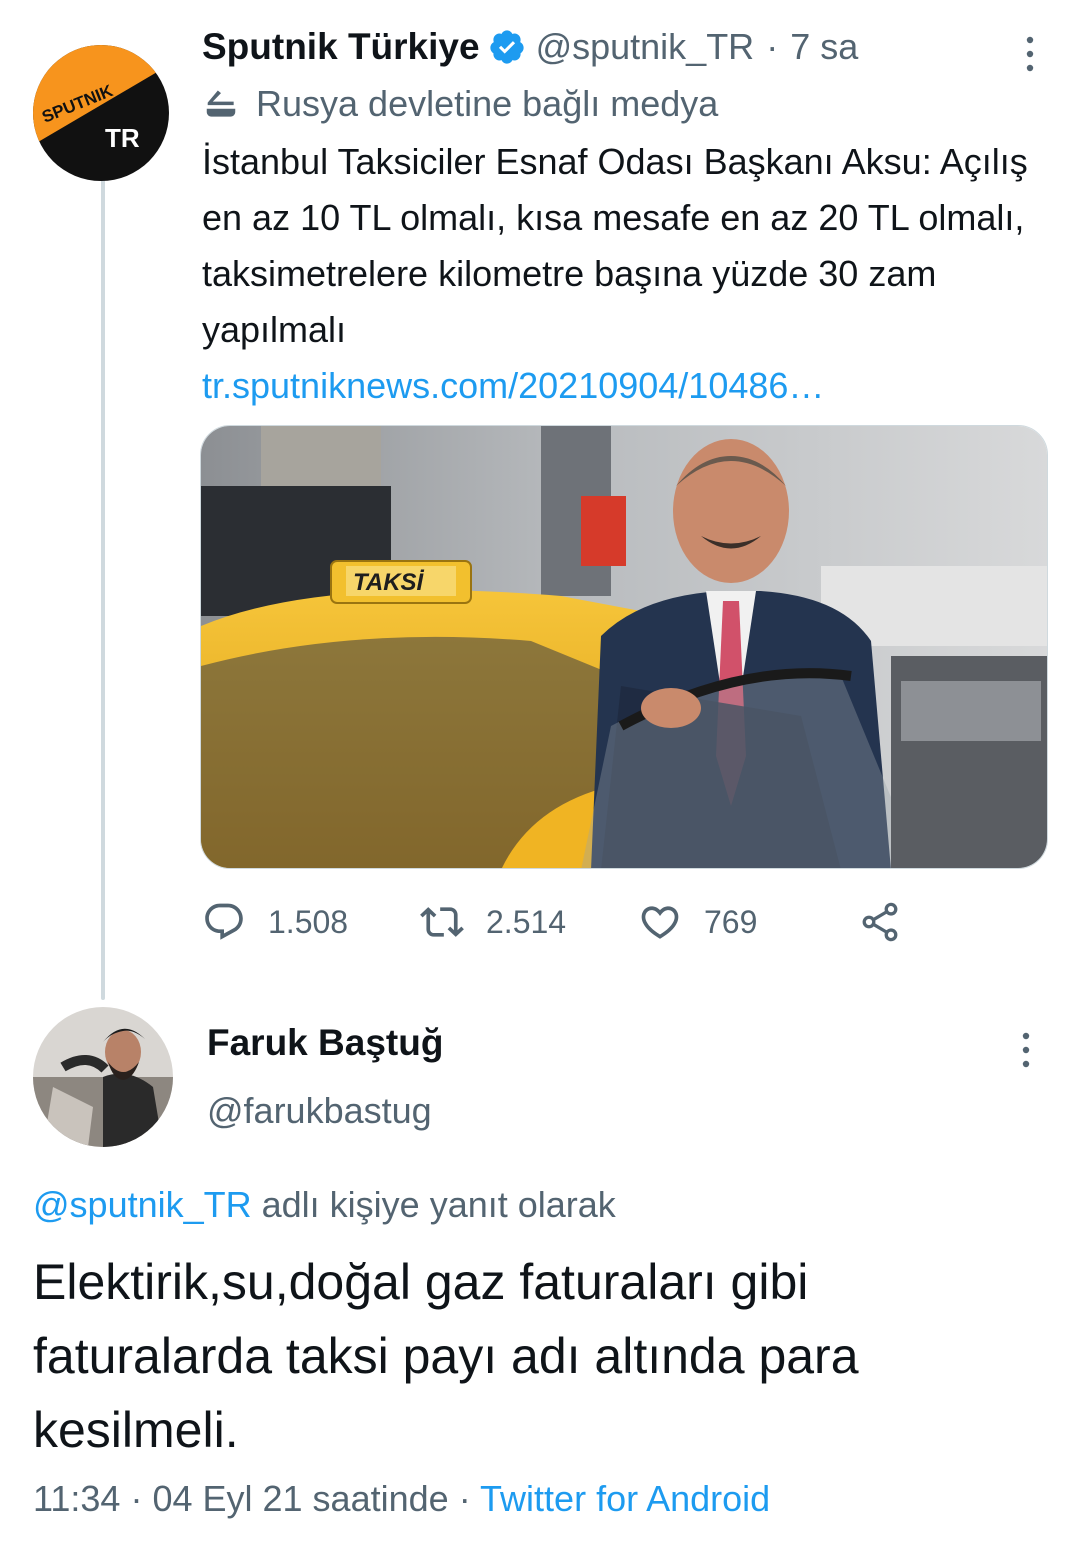 The height and width of the screenshot is (1550, 1080). I want to click on reply-action: 1.508, so click(275, 922).